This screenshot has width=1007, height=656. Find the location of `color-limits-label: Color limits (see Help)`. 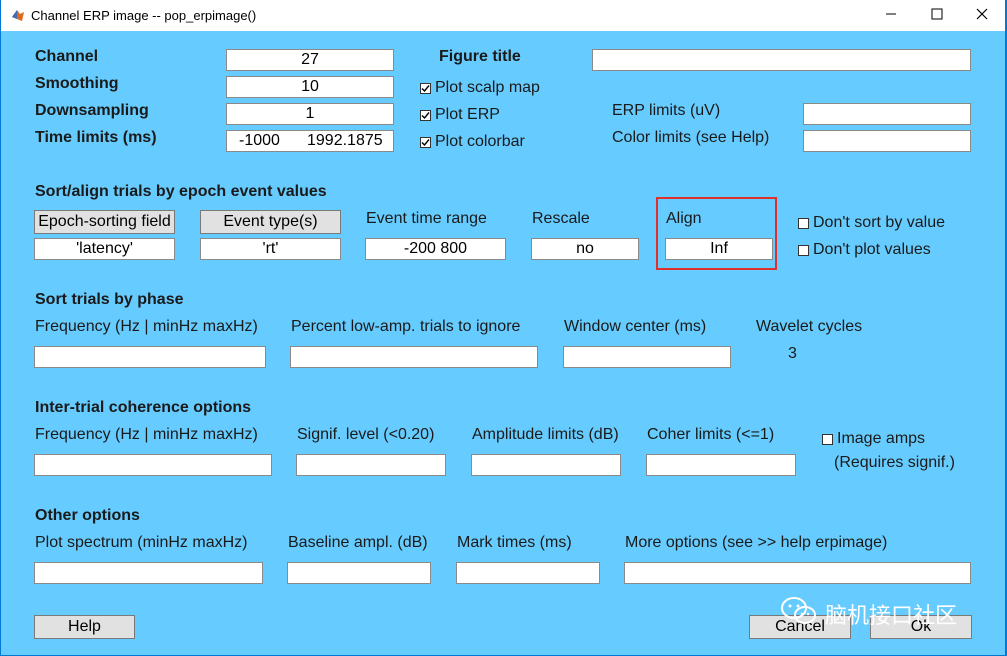

color-limits-label: Color limits (see Help) is located at coordinates (691, 137).